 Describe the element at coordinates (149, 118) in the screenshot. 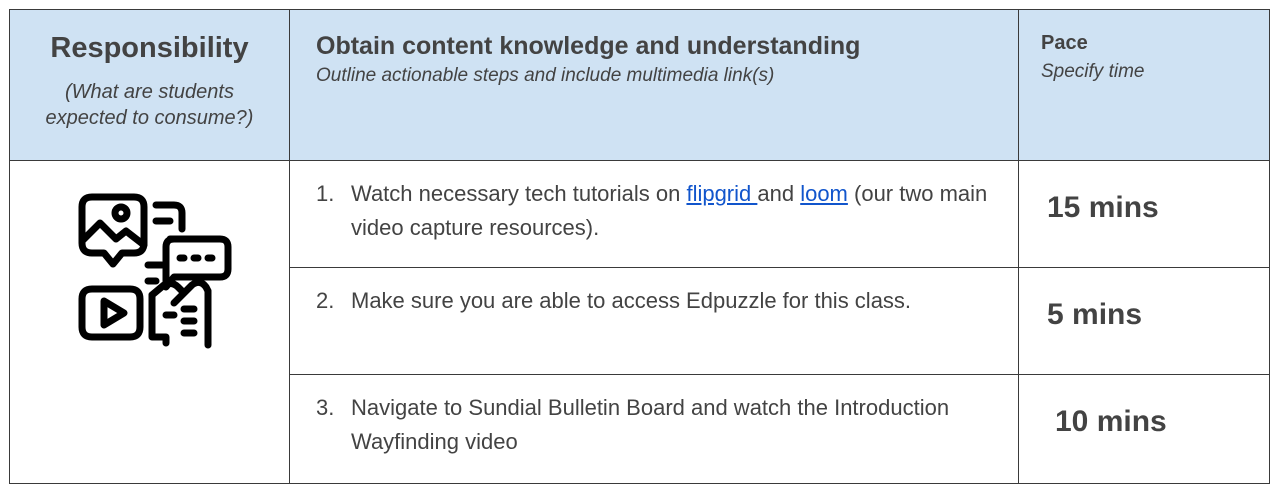

I see `responsibility-subtitle-line-2: expected to consume?)` at that location.